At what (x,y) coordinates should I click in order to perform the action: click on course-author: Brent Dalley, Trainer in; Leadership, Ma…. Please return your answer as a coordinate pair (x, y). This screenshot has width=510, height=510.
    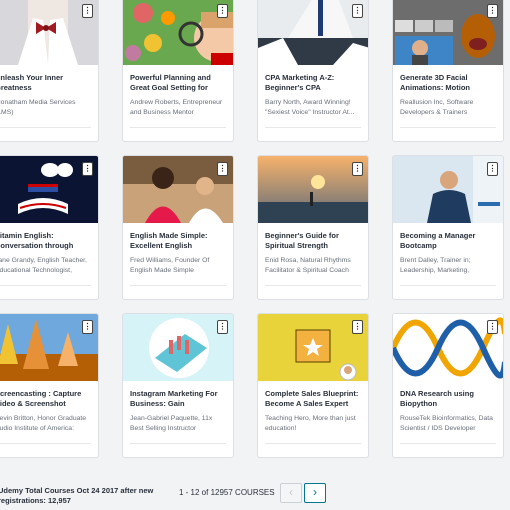
    Looking at the image, I should click on (435, 265).